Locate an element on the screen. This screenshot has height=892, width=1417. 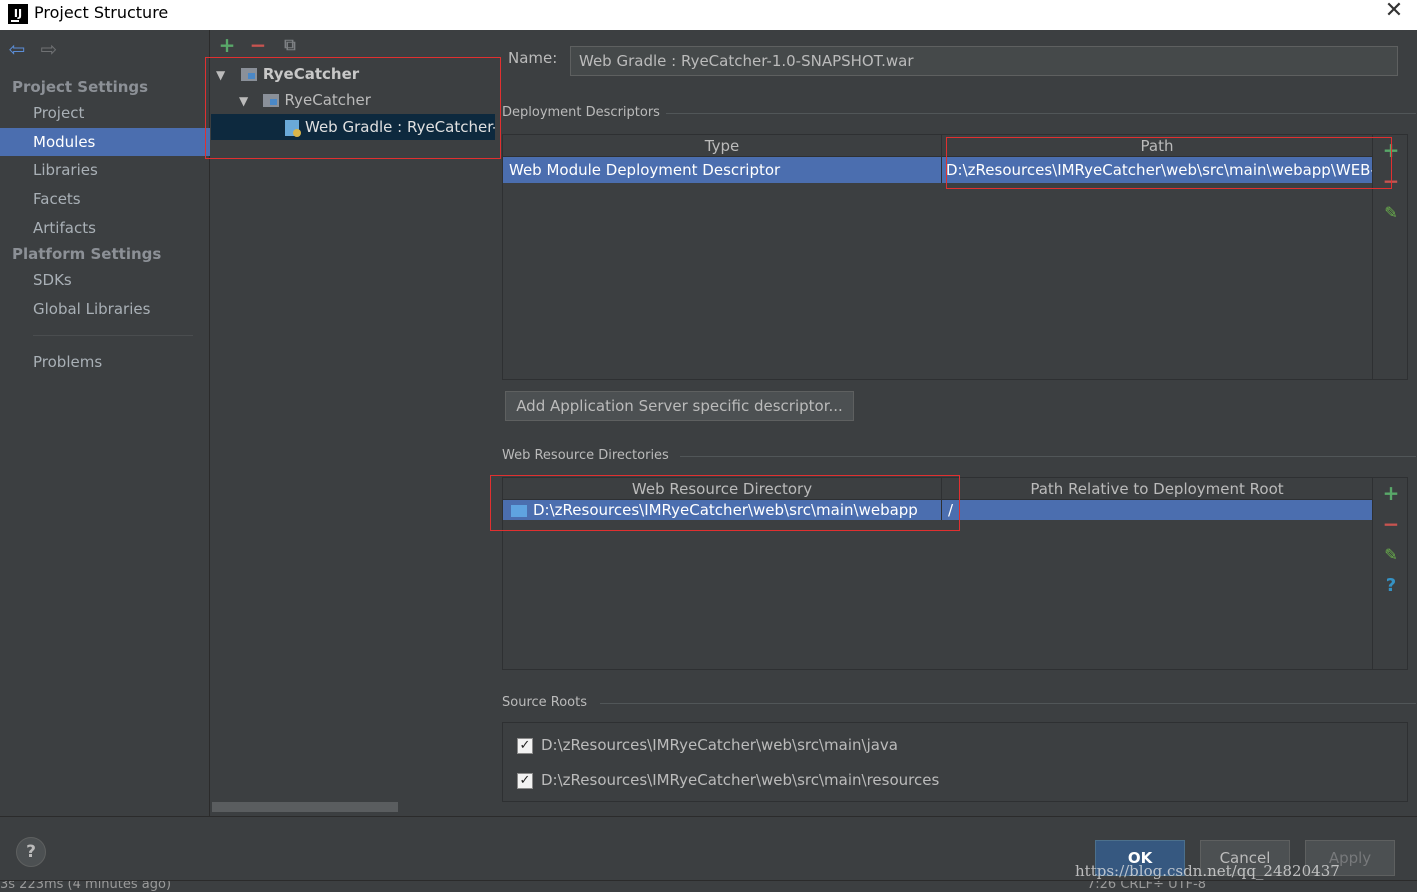
forward-arrow-icon: ⇨ is located at coordinates (49, 49).